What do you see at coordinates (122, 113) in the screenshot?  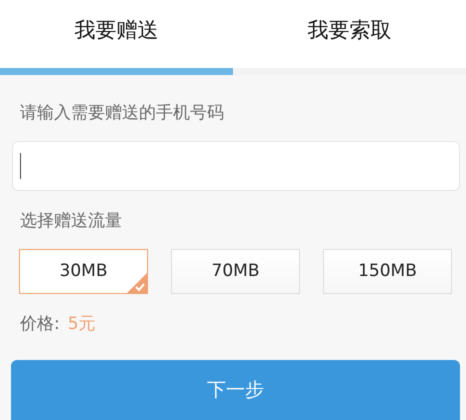 I see `phone-label: 请输入需要赠送的手机号码` at bounding box center [122, 113].